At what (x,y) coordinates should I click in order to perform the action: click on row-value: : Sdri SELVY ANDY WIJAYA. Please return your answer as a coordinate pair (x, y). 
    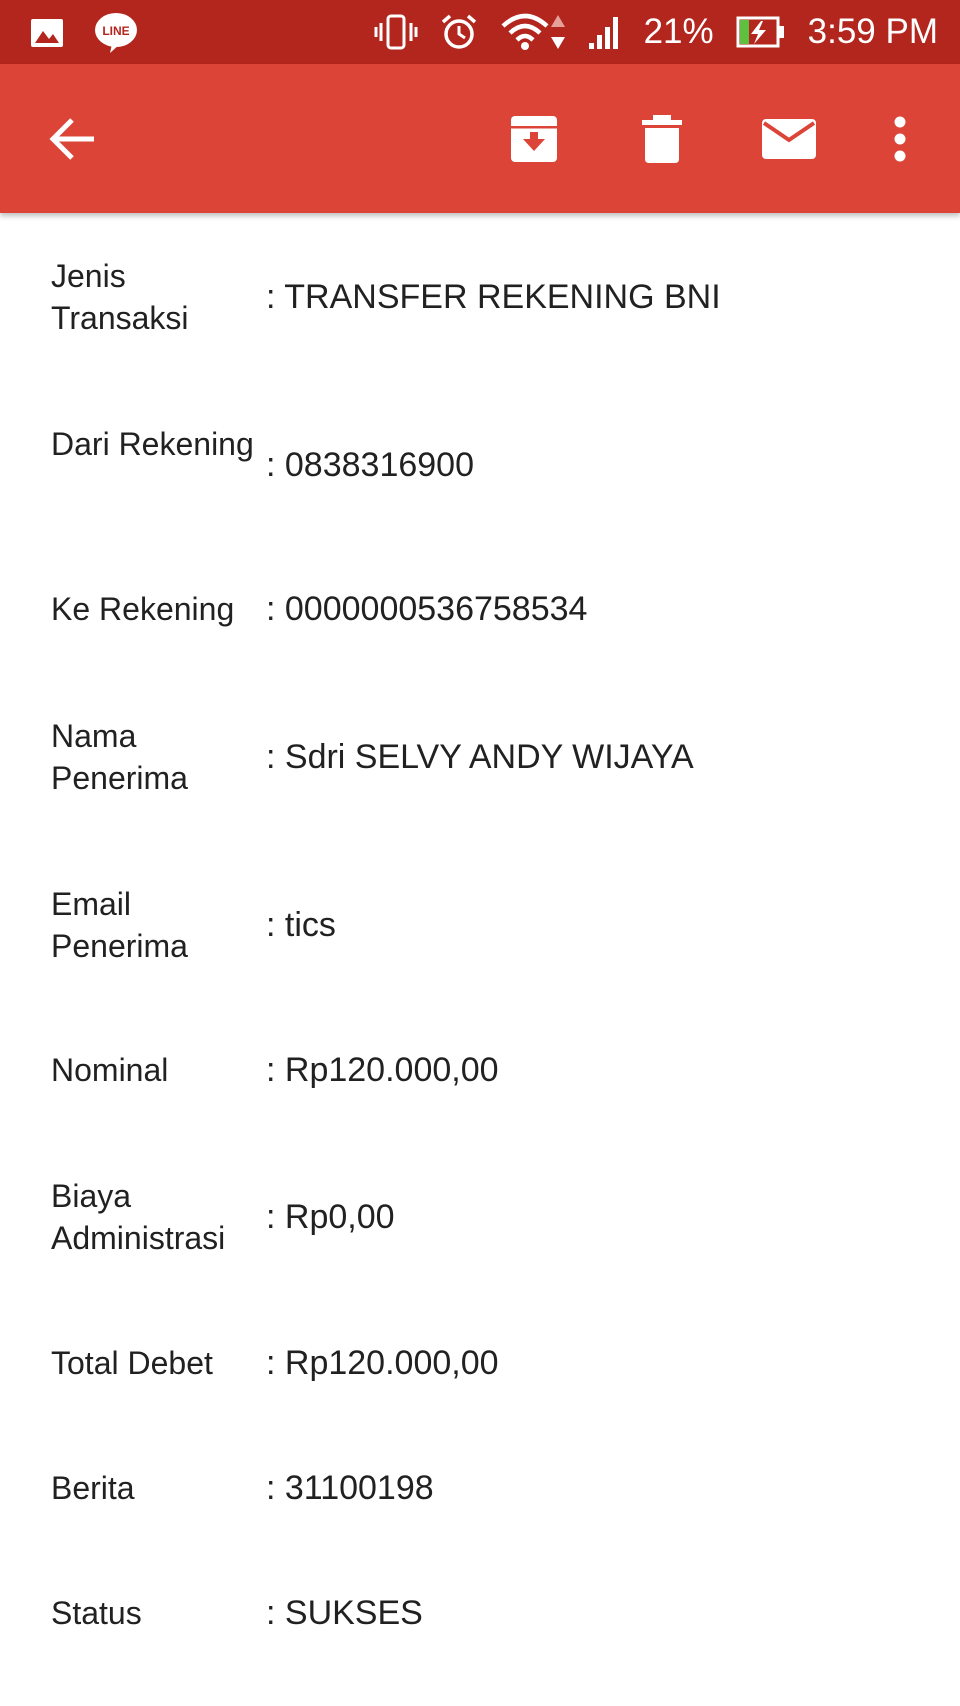
    Looking at the image, I should click on (480, 757).